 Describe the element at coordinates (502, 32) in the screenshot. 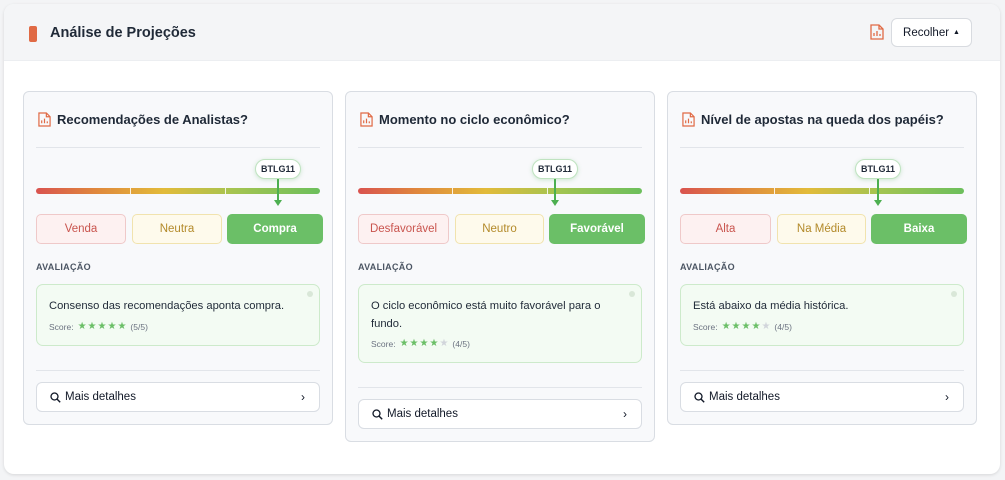

I see `panel-header: Análise de Projeções Recolher ▲` at that location.